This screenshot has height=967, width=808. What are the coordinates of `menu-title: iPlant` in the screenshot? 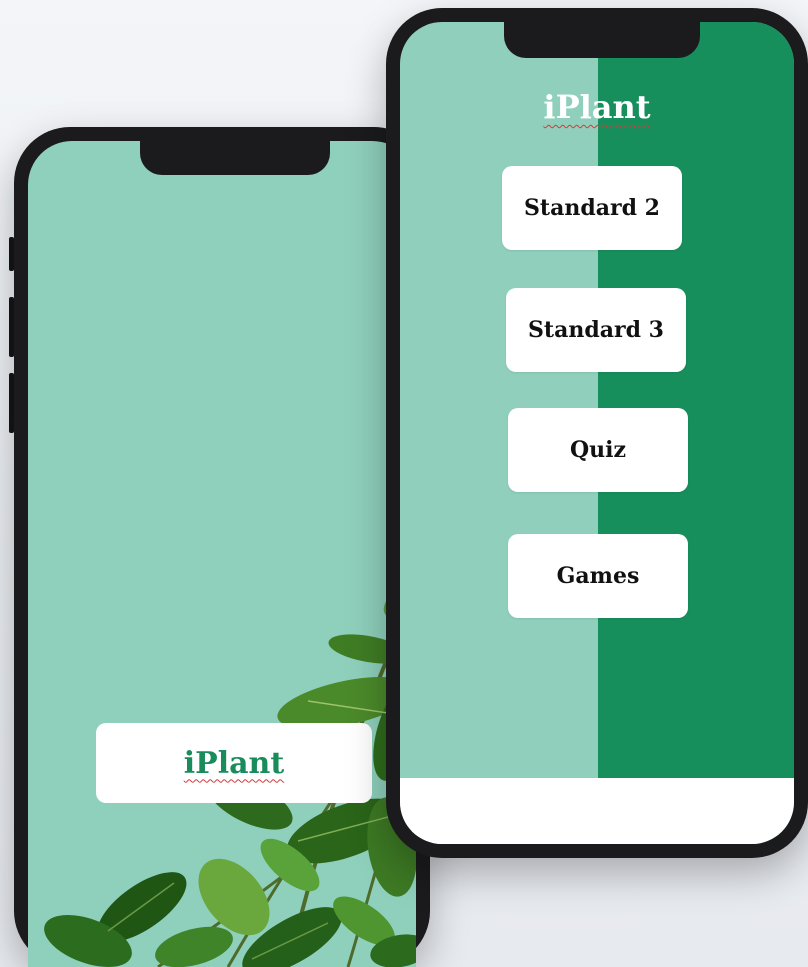 It's located at (597, 107).